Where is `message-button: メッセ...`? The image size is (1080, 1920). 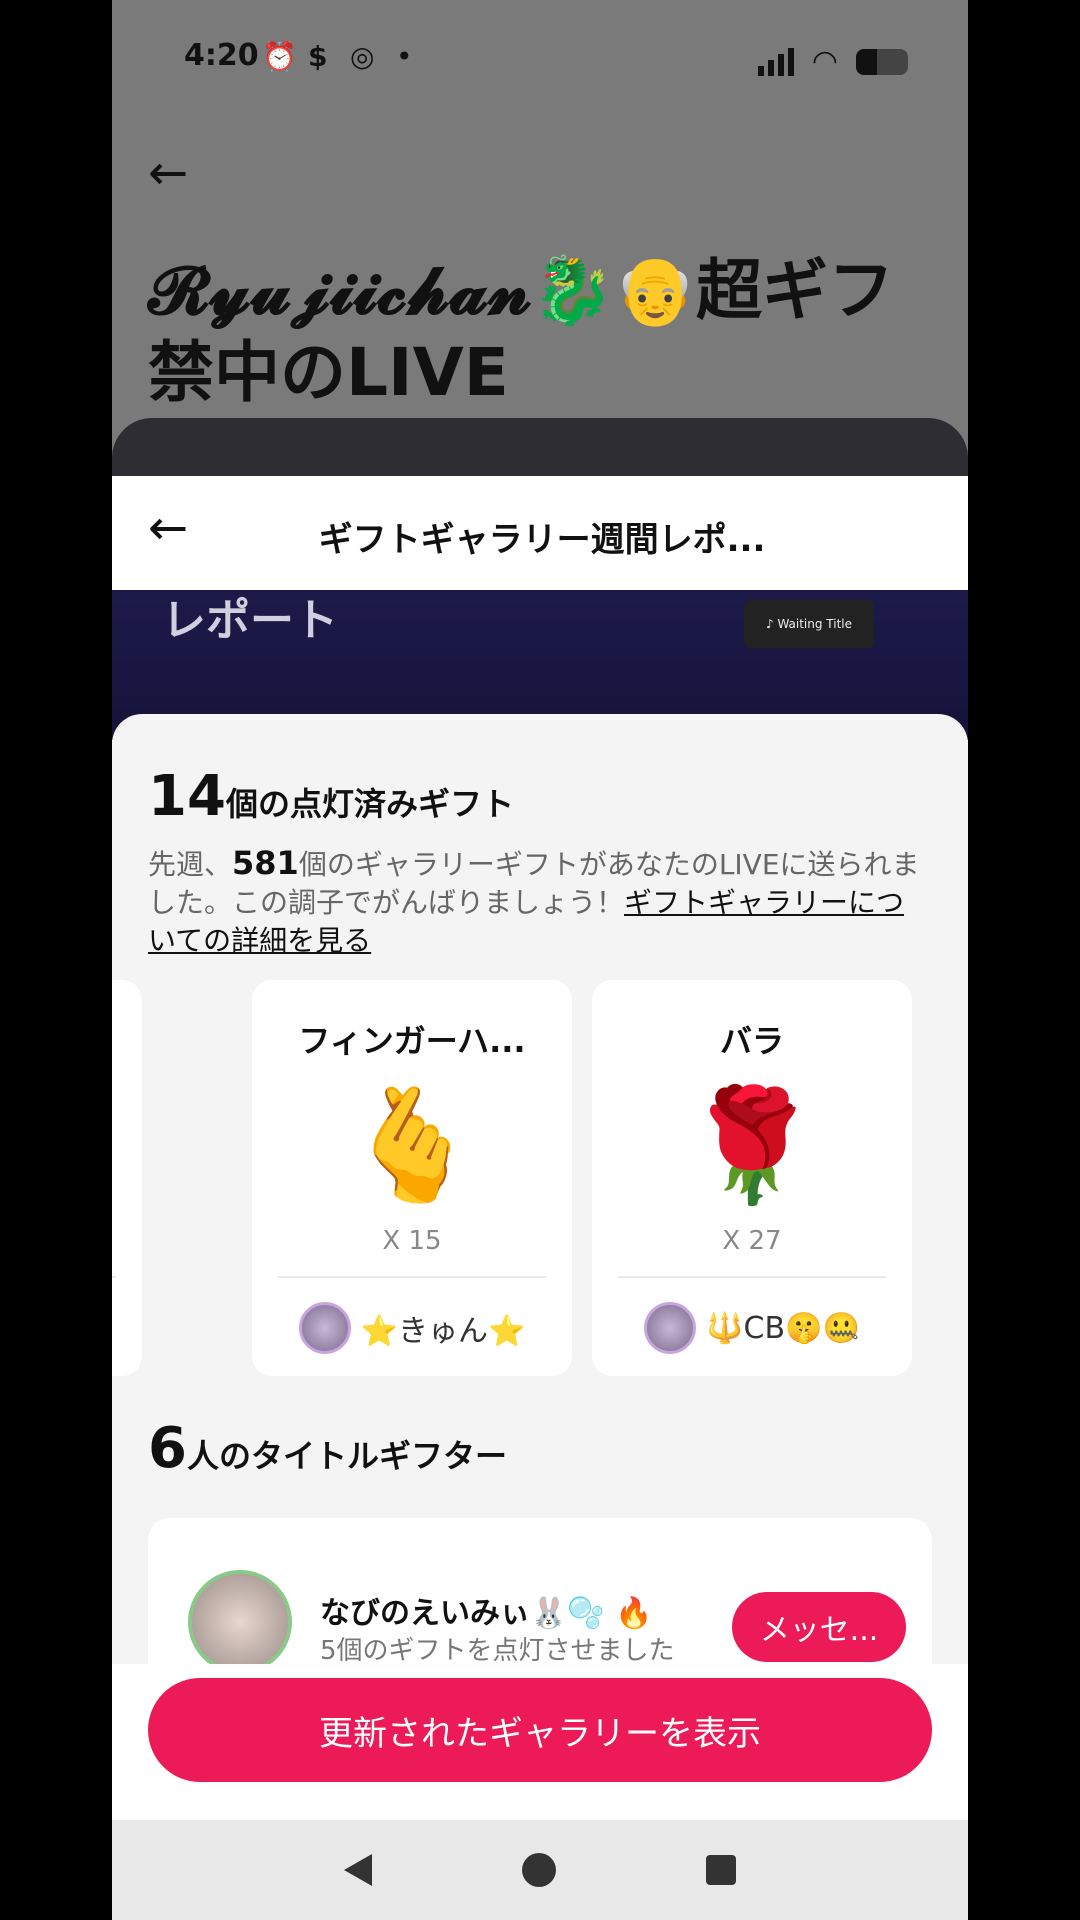
message-button: メッセ... is located at coordinates (819, 1627).